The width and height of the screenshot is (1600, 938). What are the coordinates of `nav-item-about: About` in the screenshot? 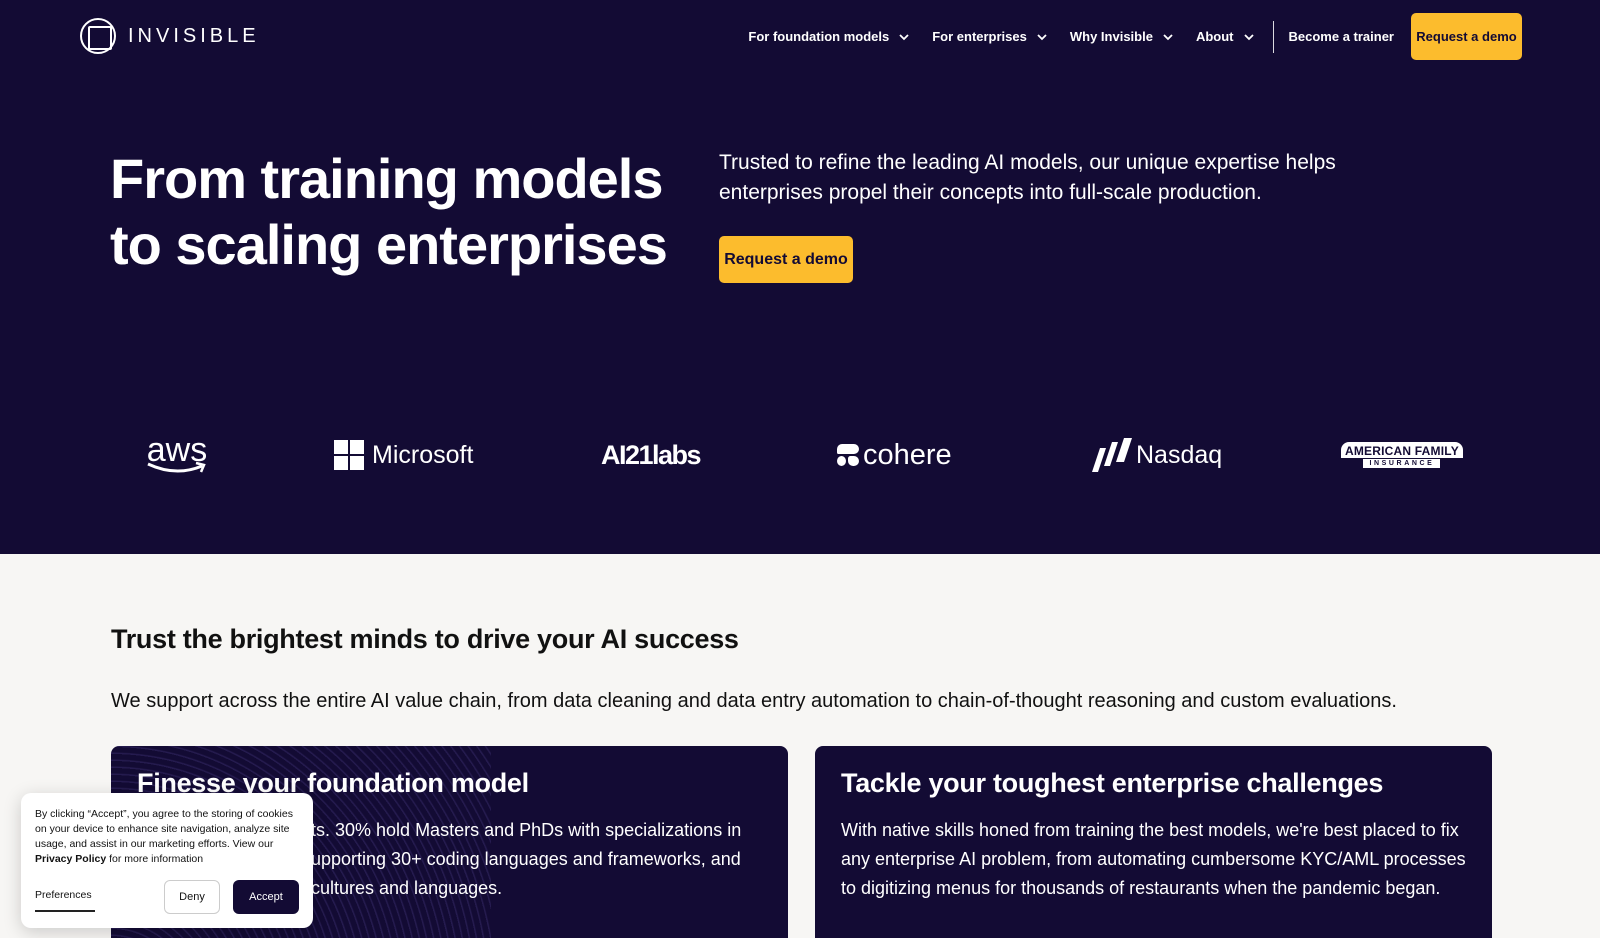 It's located at (1225, 36).